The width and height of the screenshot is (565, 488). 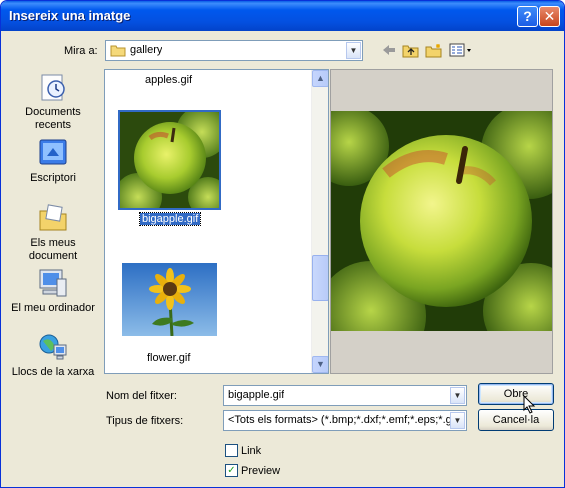 I want to click on desktop-icon, so click(x=53, y=153).